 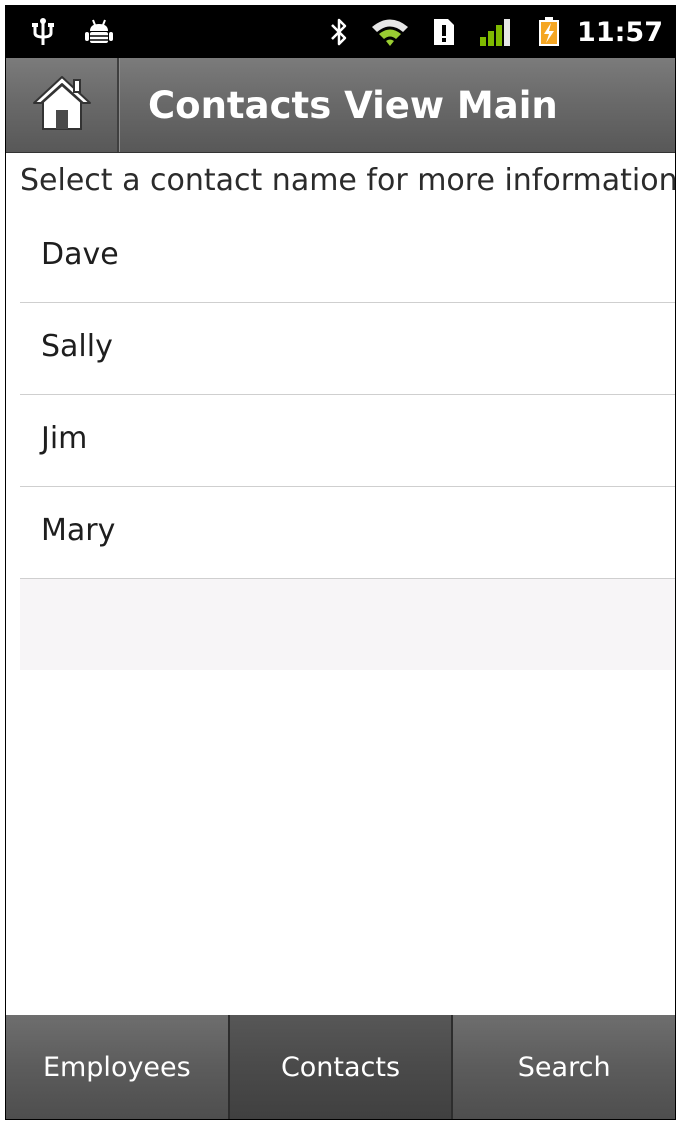 What do you see at coordinates (347, 257) in the screenshot?
I see `list-item: Dave` at bounding box center [347, 257].